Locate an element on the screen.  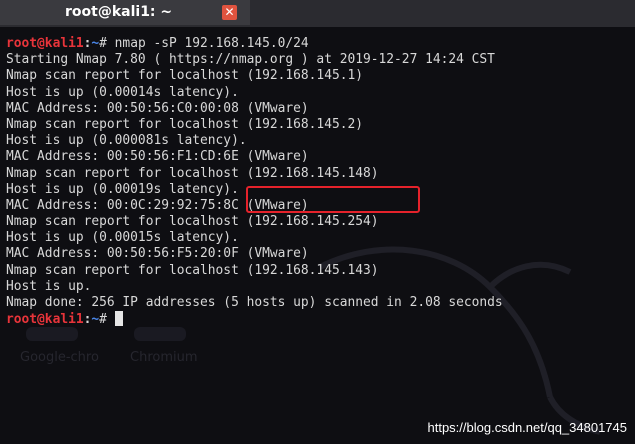
blog-watermark: https://blog.csdn.net/qq_34801745 is located at coordinates (527, 427).